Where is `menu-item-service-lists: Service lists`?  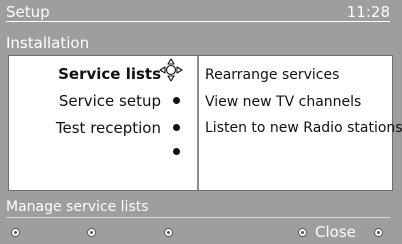
menu-item-service-lists: Service lists is located at coordinates (109, 74).